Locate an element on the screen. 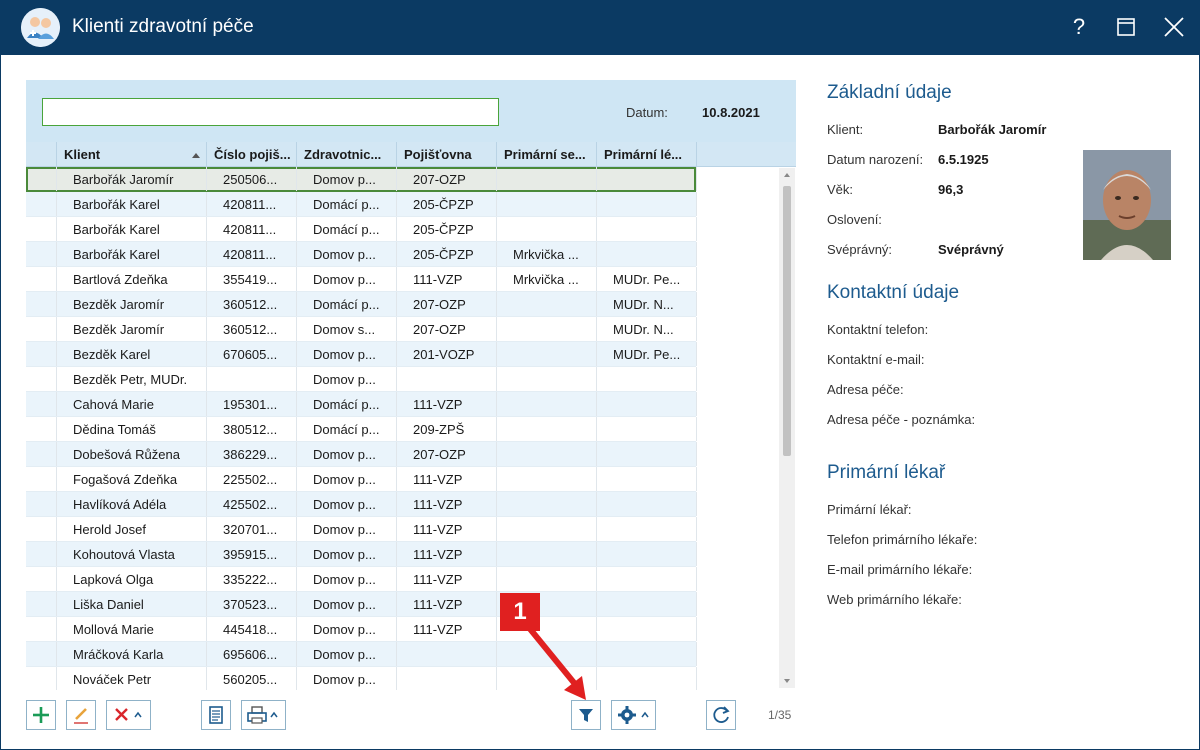  settings-button is located at coordinates (633, 715).